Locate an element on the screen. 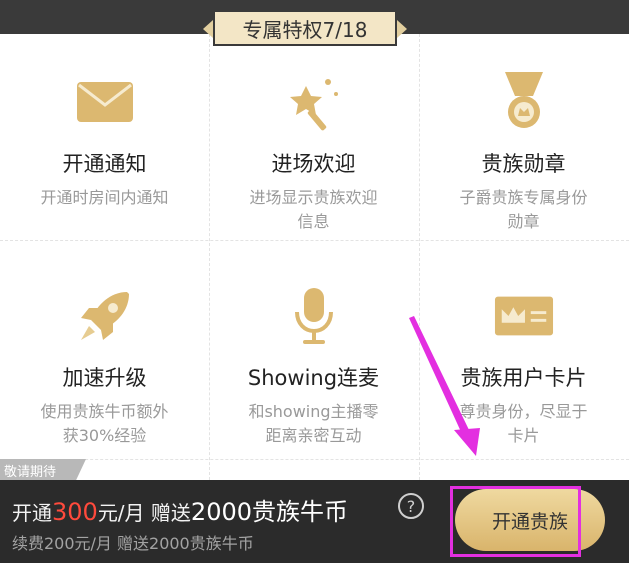  privilege-desc: 开通时房间内通知 is located at coordinates (104, 197).